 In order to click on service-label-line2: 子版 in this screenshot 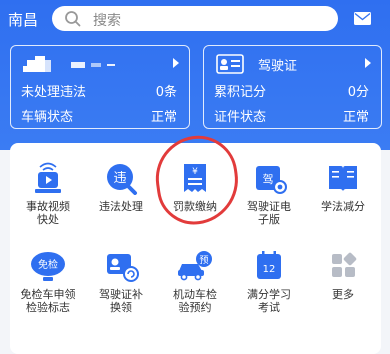, I will do `click(269, 219)`.